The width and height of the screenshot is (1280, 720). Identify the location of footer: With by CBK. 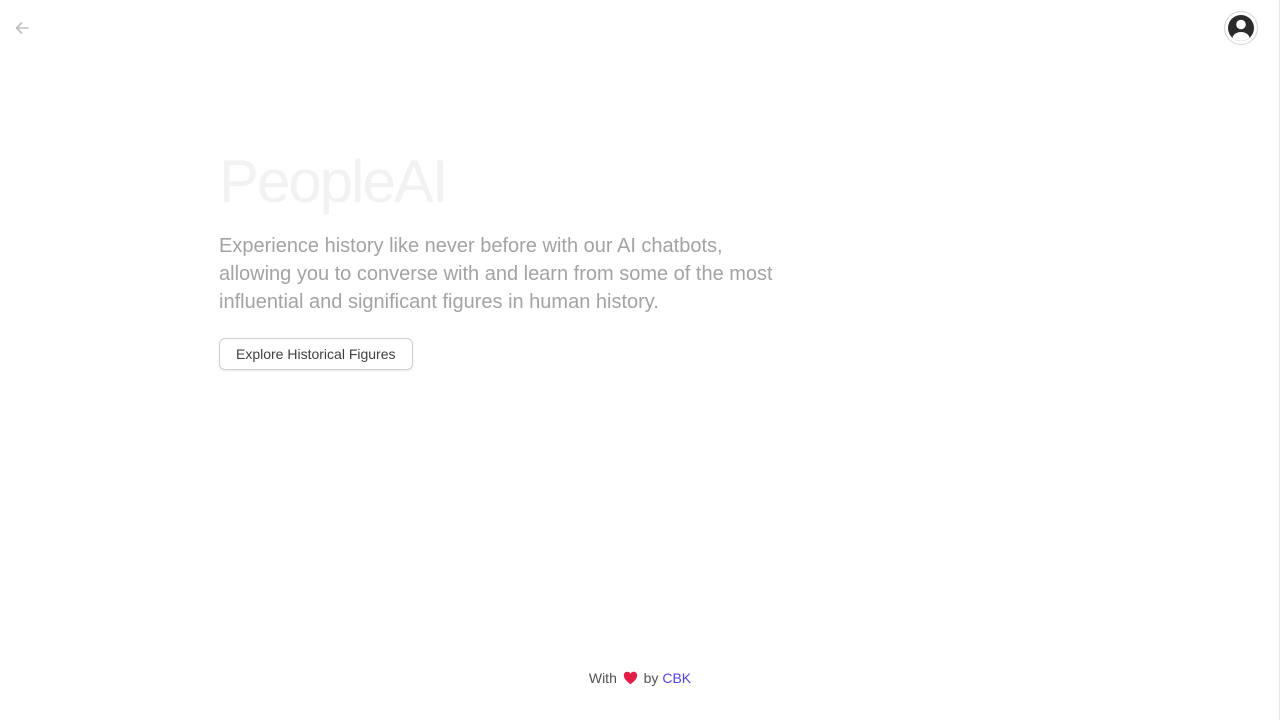
(640, 679).